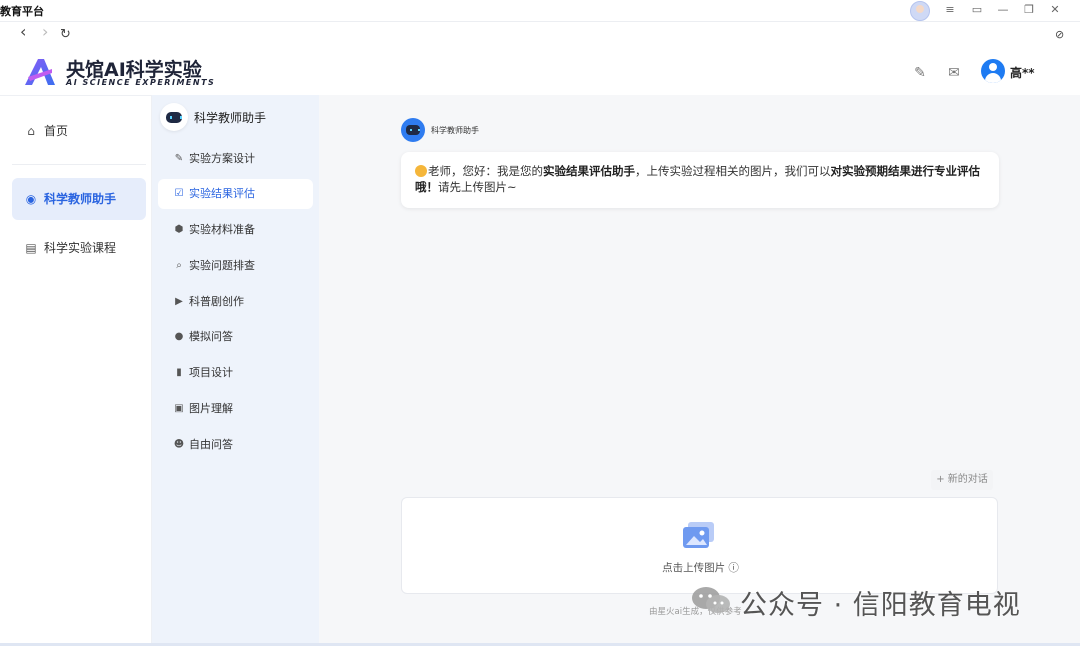  Describe the element at coordinates (211, 336) in the screenshot. I see `subpanel-item-label: 模拟问答` at that location.